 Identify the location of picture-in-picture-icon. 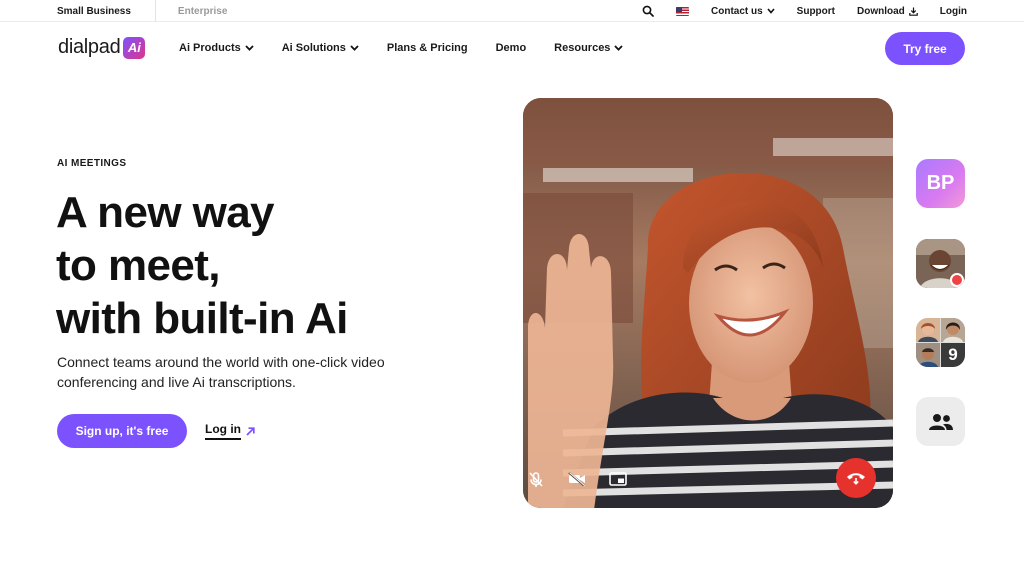
(618, 479).